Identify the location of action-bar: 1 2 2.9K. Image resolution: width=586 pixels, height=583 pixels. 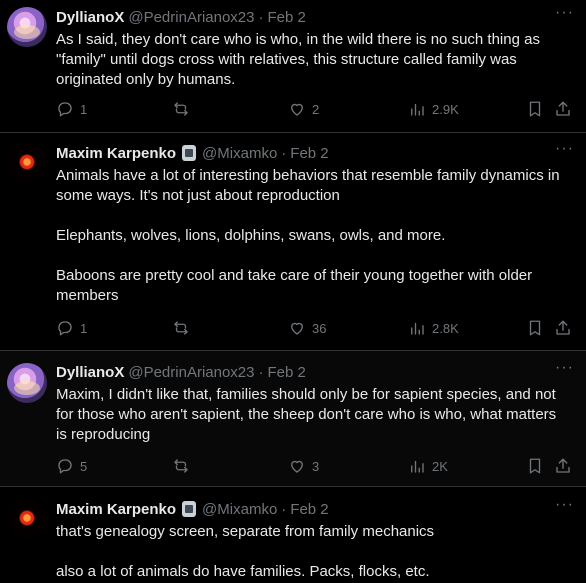
(316, 110).